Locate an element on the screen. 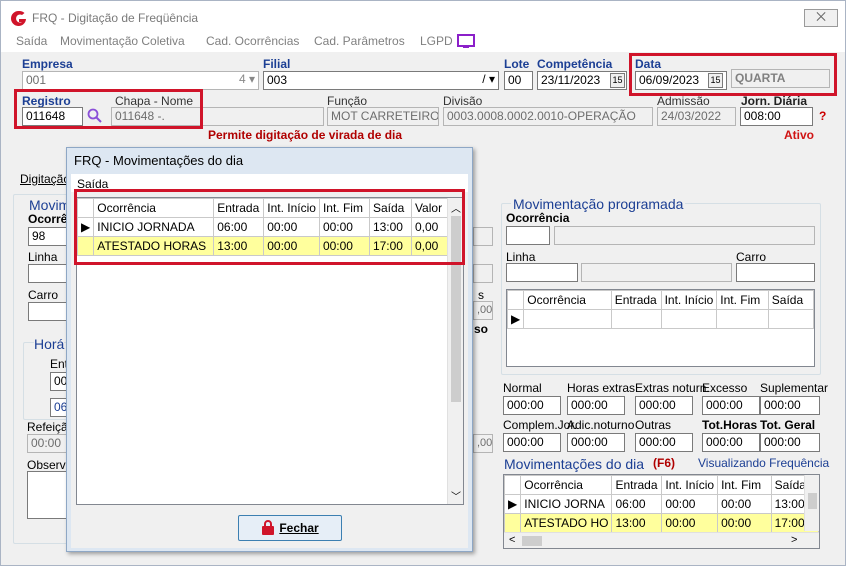 This screenshot has width=846, height=566. help-icon: ? is located at coordinates (822, 116).